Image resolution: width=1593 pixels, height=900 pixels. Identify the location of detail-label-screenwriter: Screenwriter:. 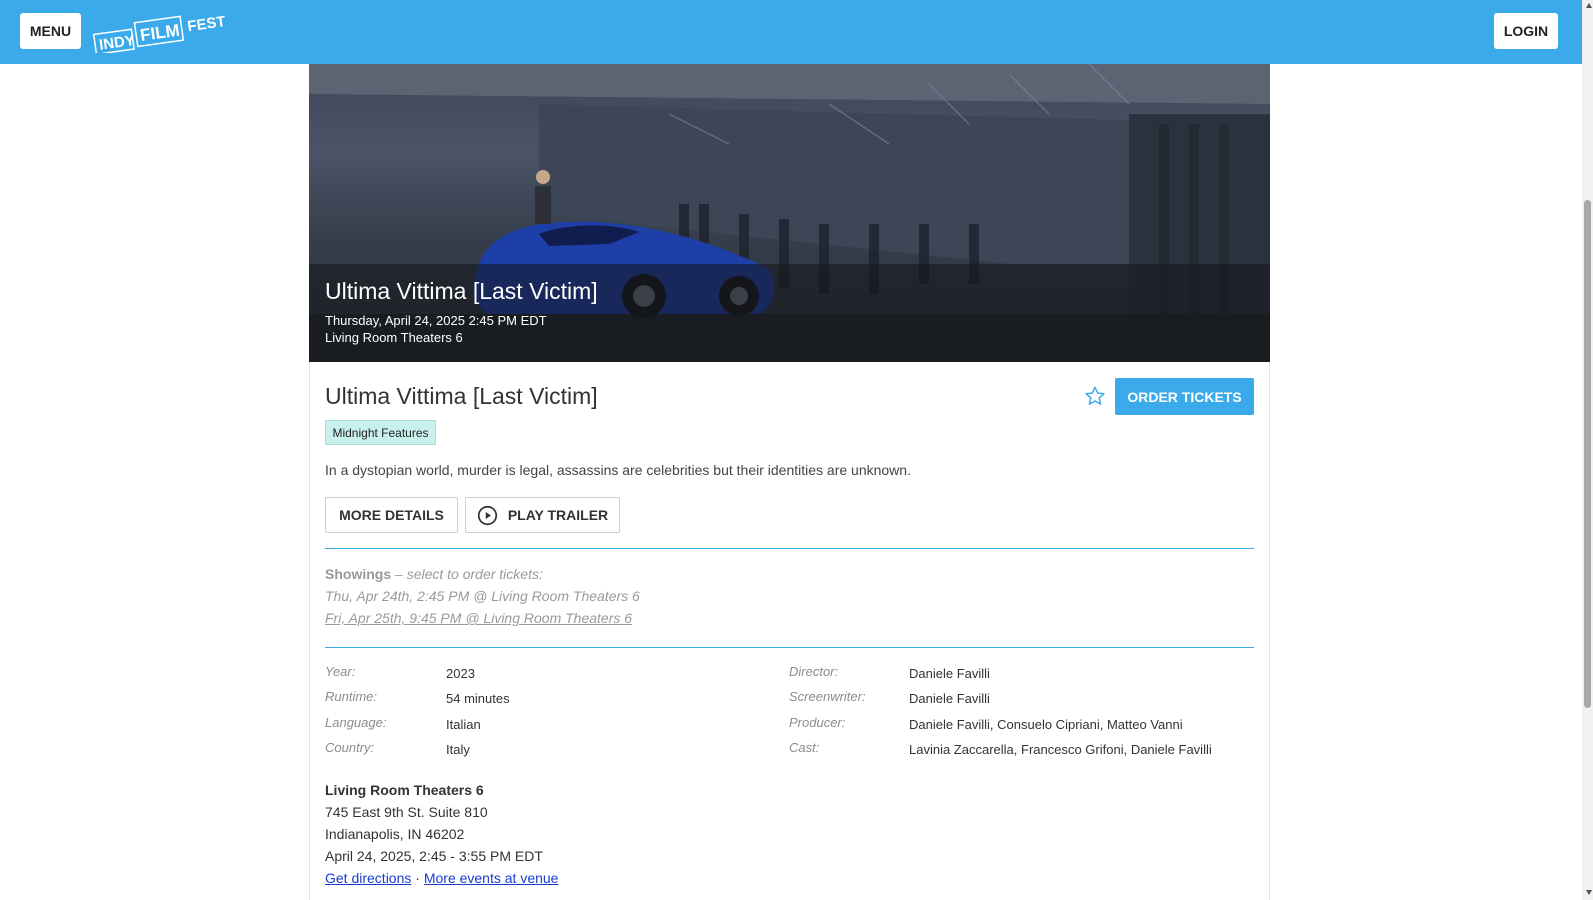
(827, 696).